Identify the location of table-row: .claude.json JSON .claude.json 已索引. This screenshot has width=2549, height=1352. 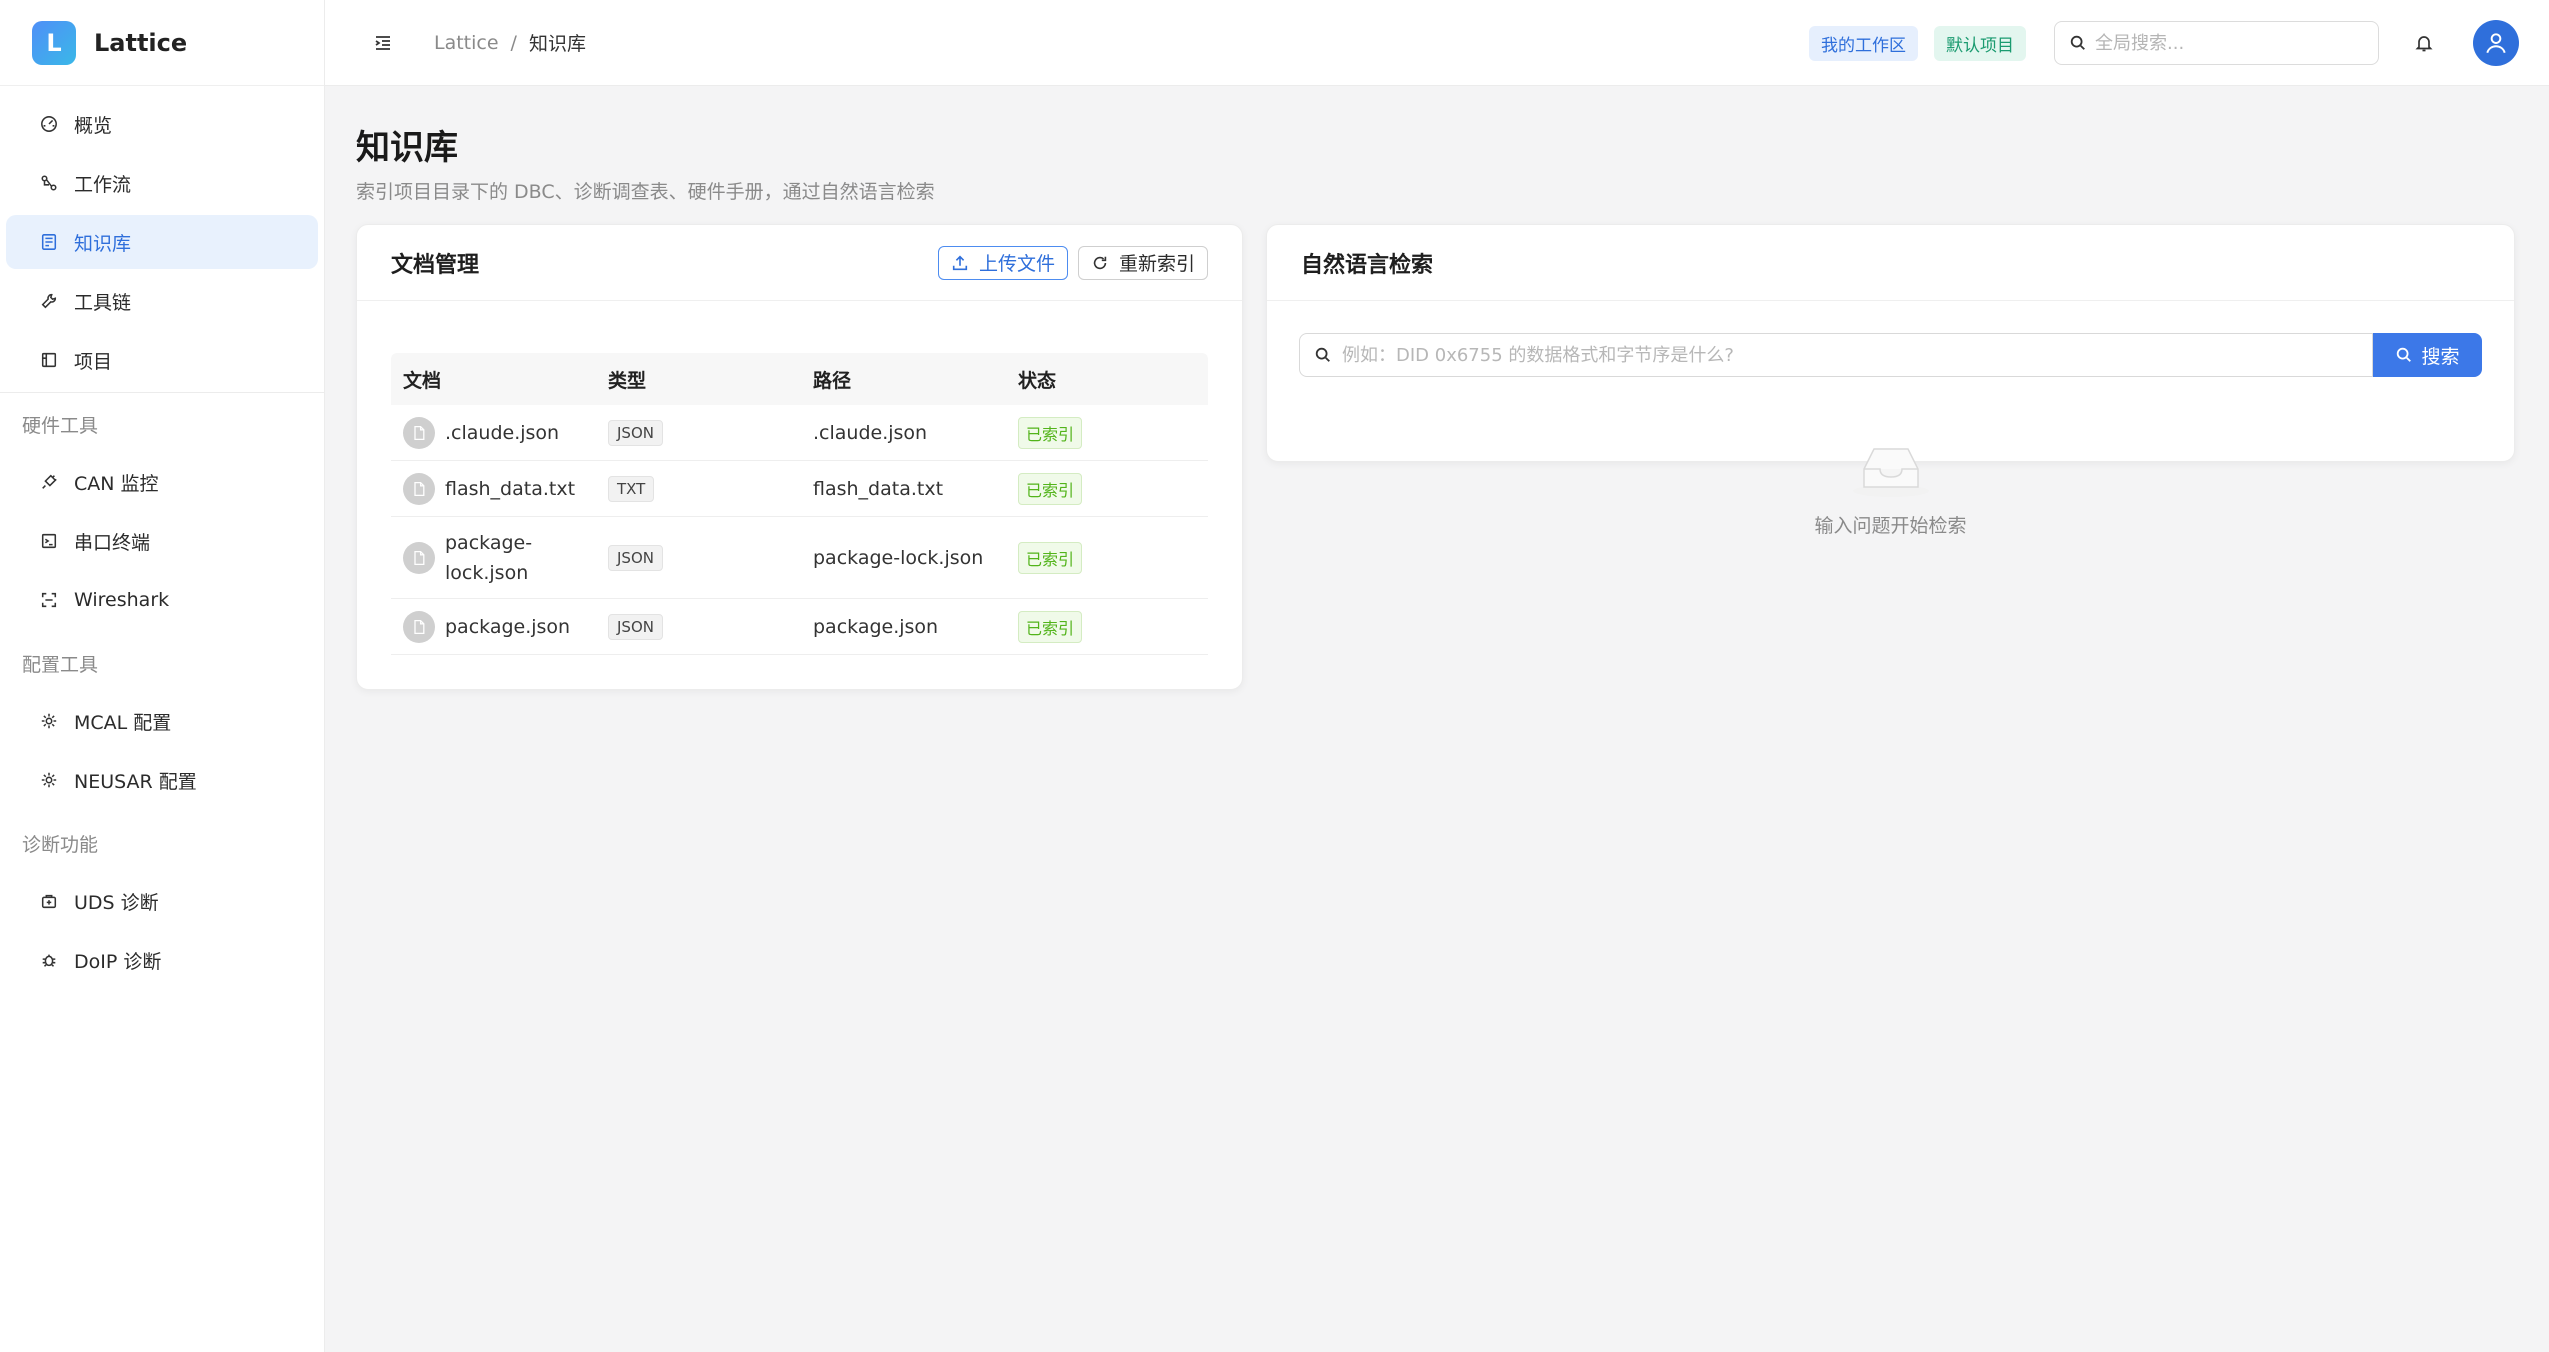
(799, 433).